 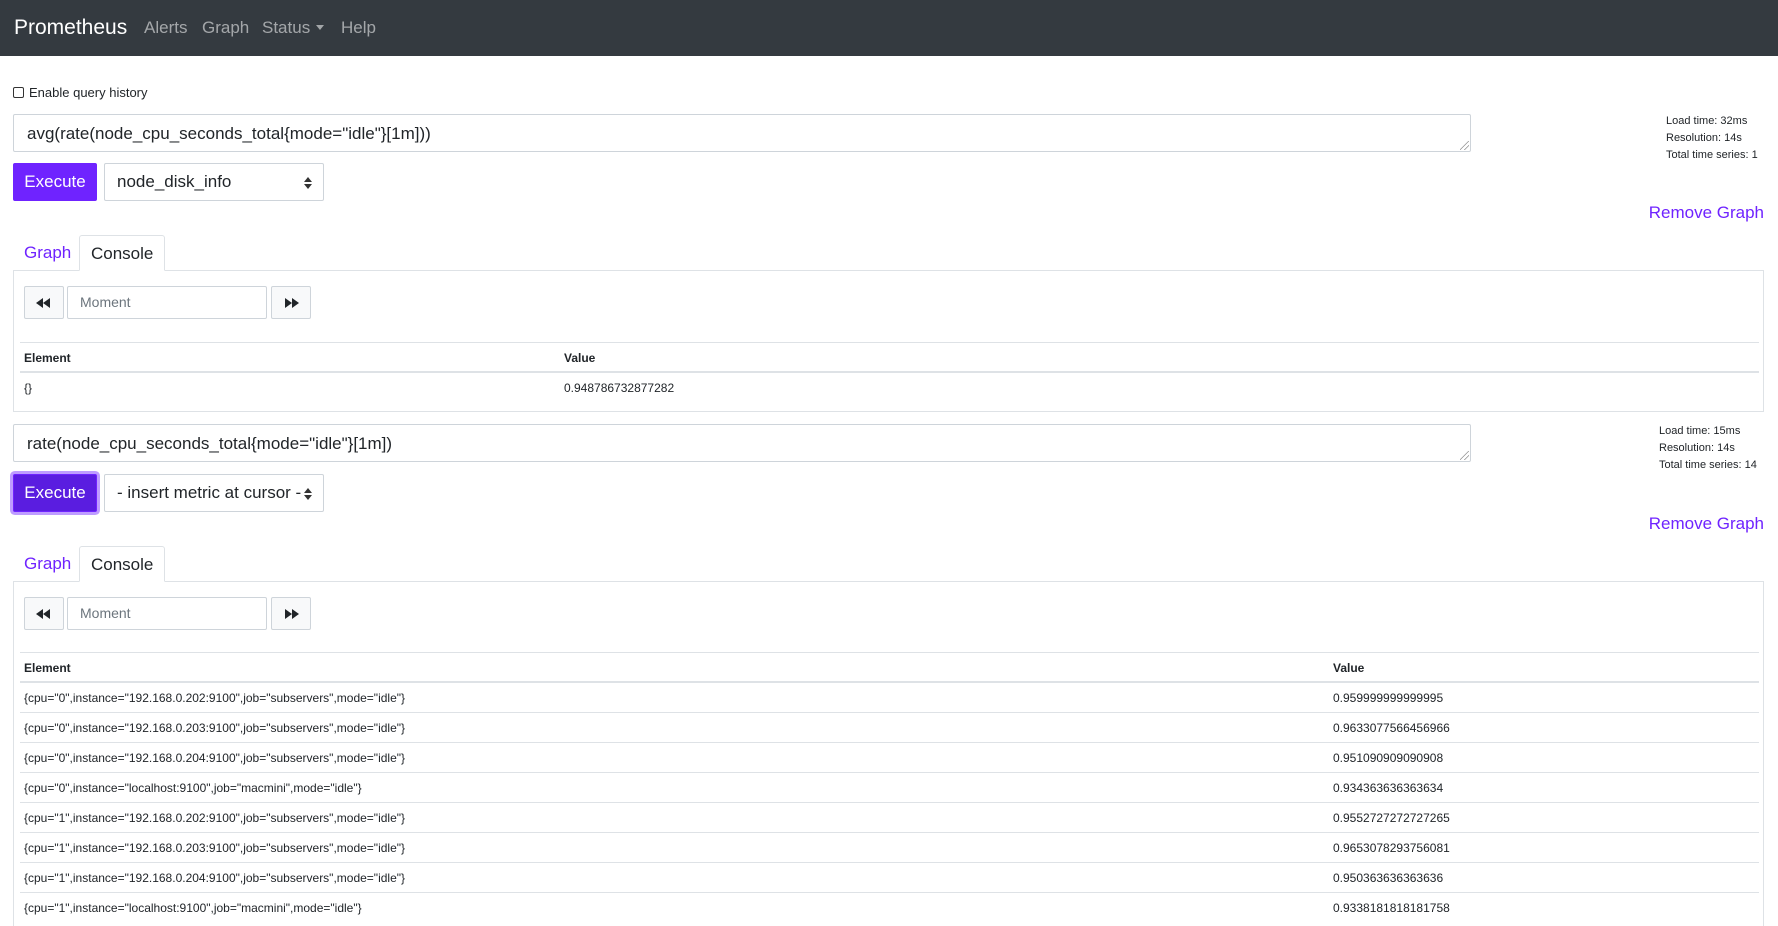 What do you see at coordinates (18, 92) in the screenshot?
I see `query-history-checkbox` at bounding box center [18, 92].